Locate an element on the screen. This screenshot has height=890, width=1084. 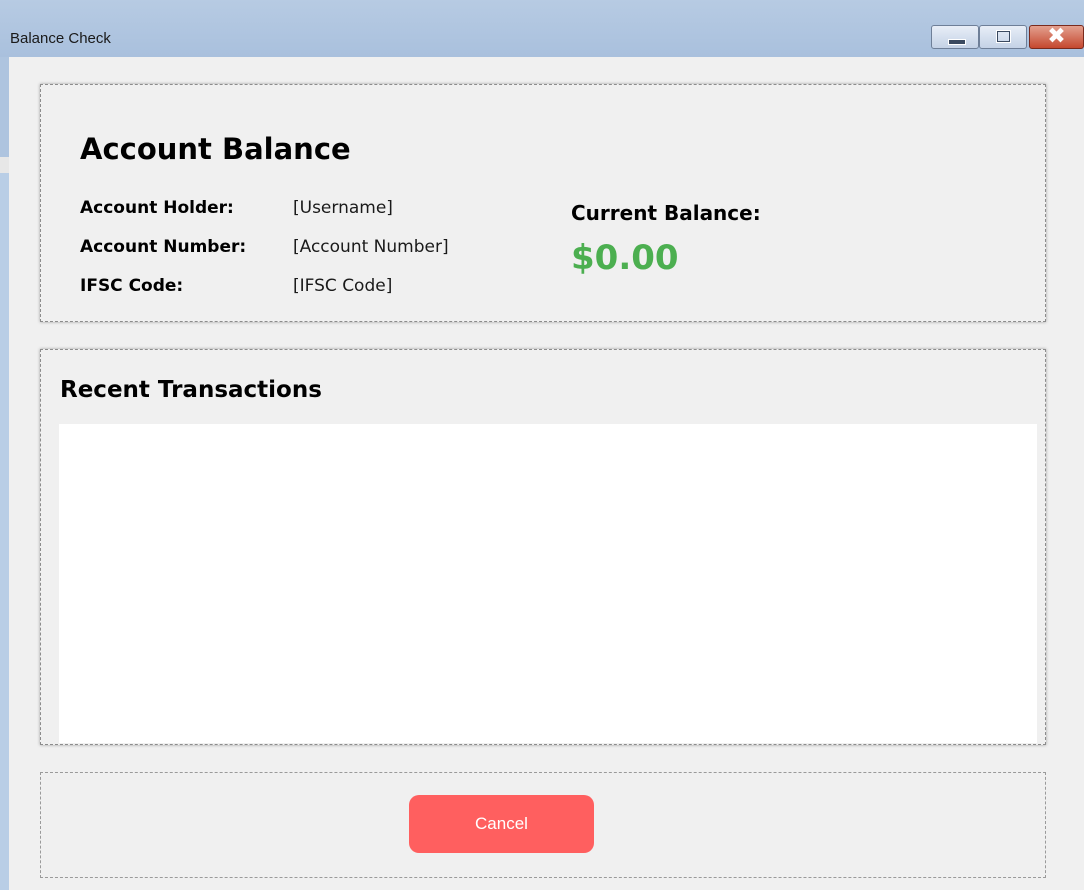
current-balance-value: $0.00 is located at coordinates (625, 258).